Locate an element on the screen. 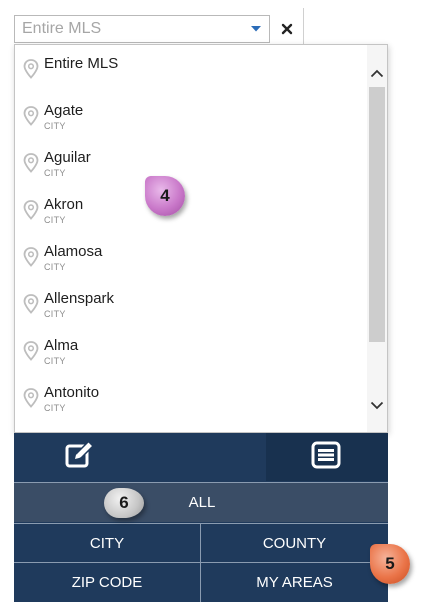  scrollbar-thumb is located at coordinates (377, 214).